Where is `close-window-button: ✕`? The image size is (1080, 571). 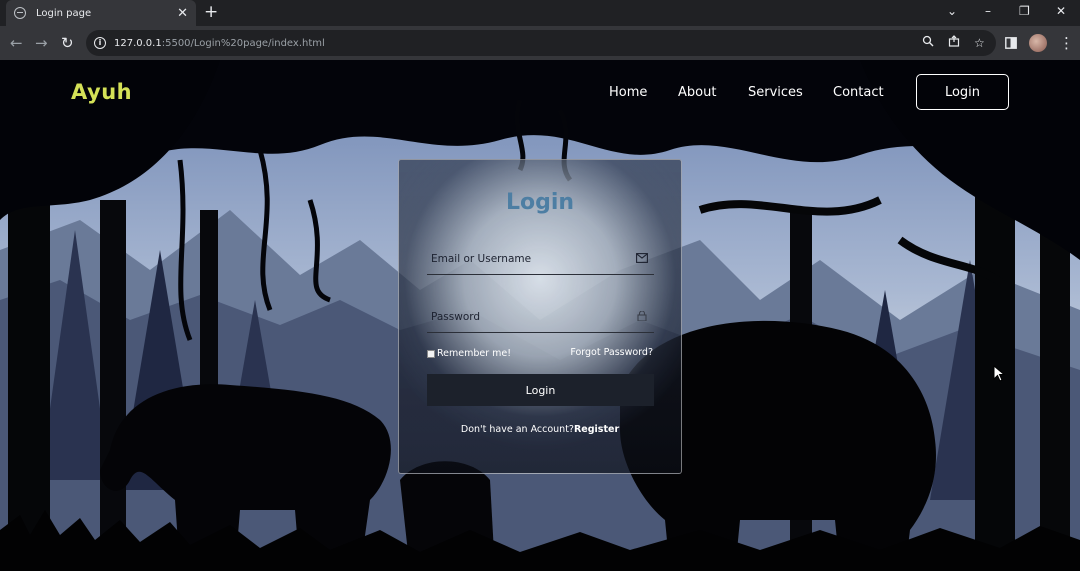
close-window-button: ✕ is located at coordinates (1061, 11).